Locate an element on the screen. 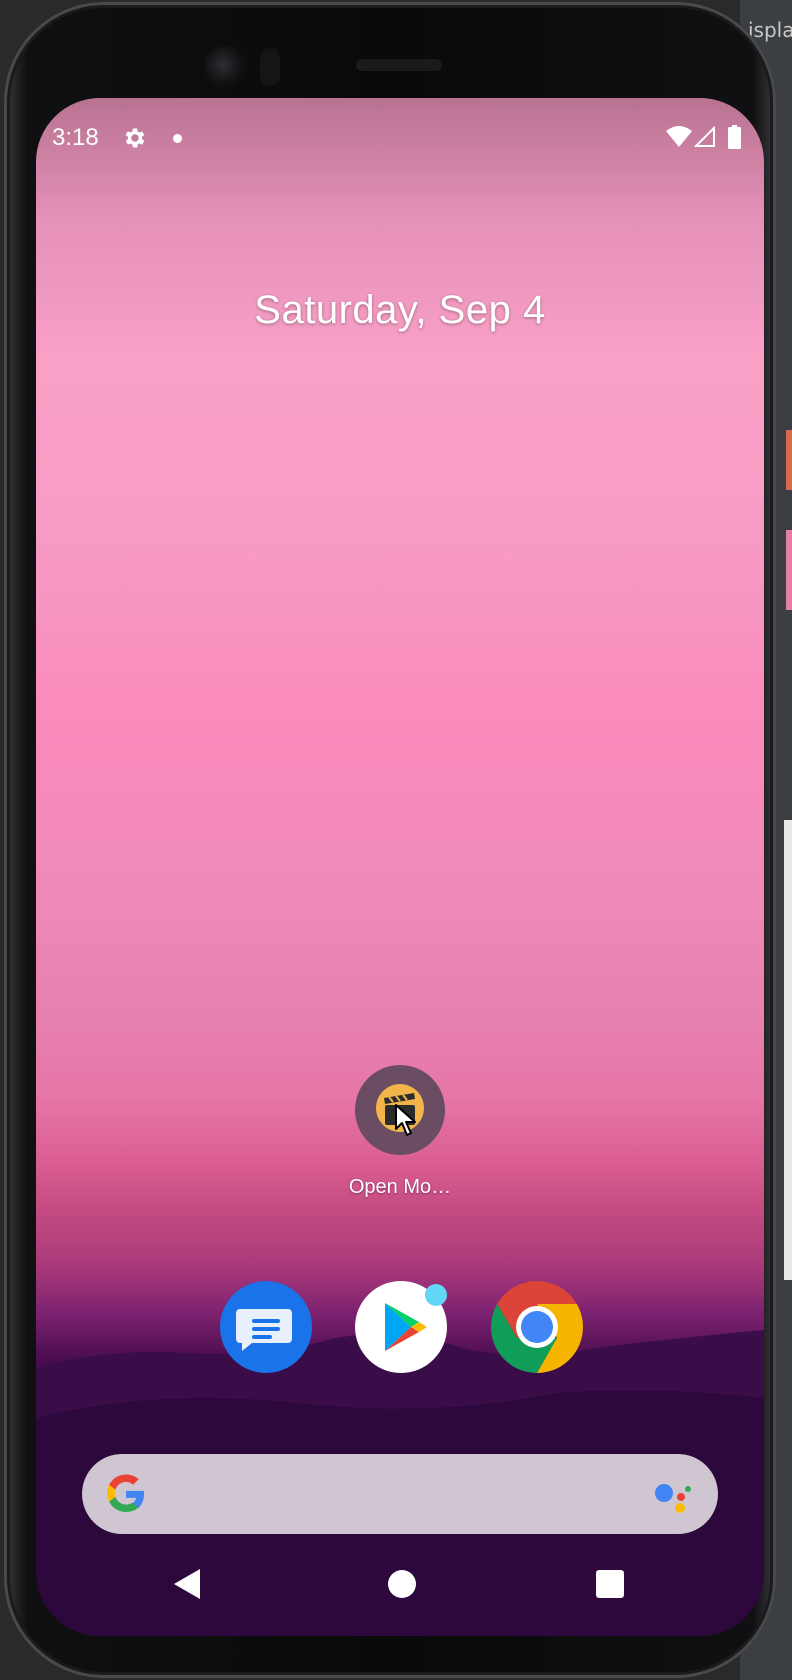 The image size is (792, 1680). proximity-sensor is located at coordinates (270, 67).